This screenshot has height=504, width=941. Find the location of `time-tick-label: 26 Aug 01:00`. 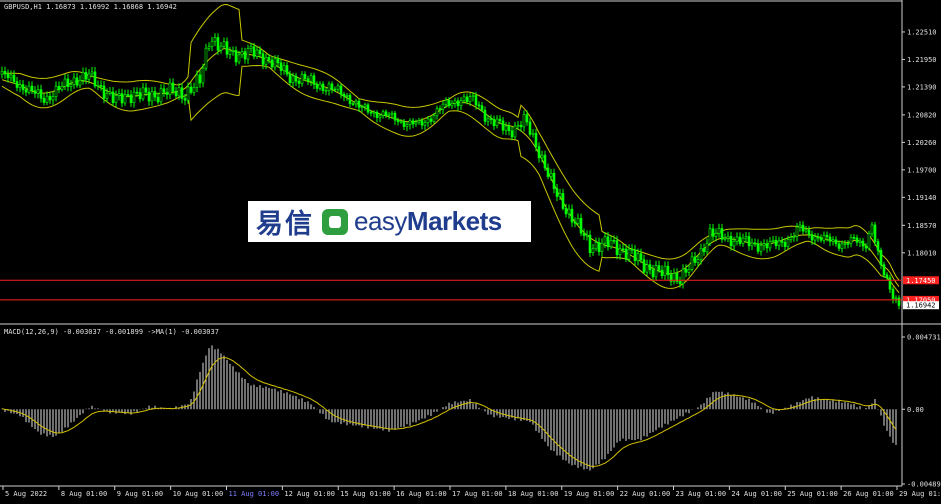

time-tick-label: 26 Aug 01:00 is located at coordinates (868, 494).